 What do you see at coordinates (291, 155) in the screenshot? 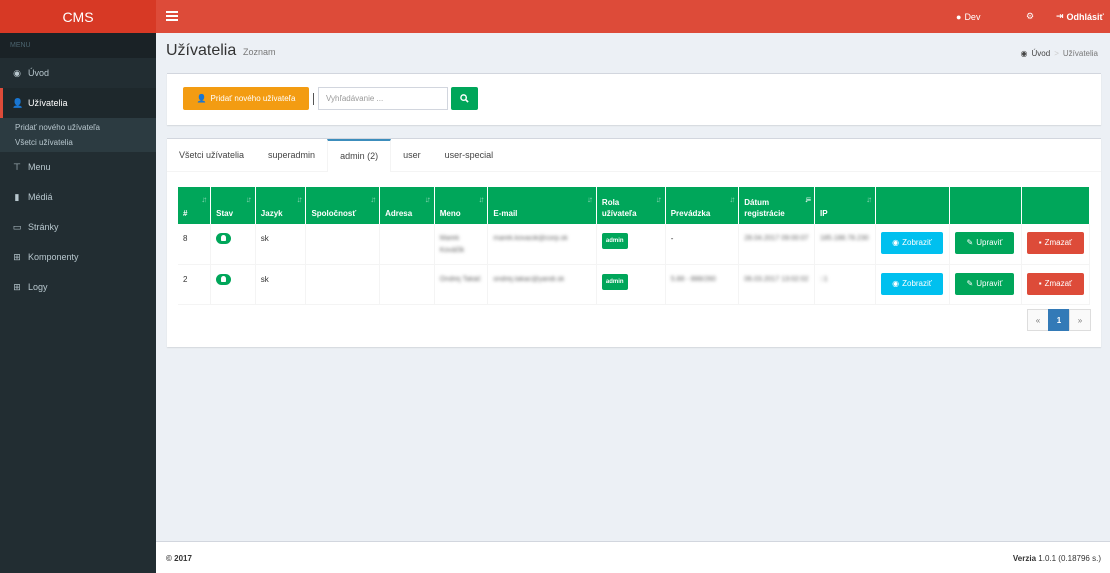
I see `tab-superadmin: superadmin` at bounding box center [291, 155].